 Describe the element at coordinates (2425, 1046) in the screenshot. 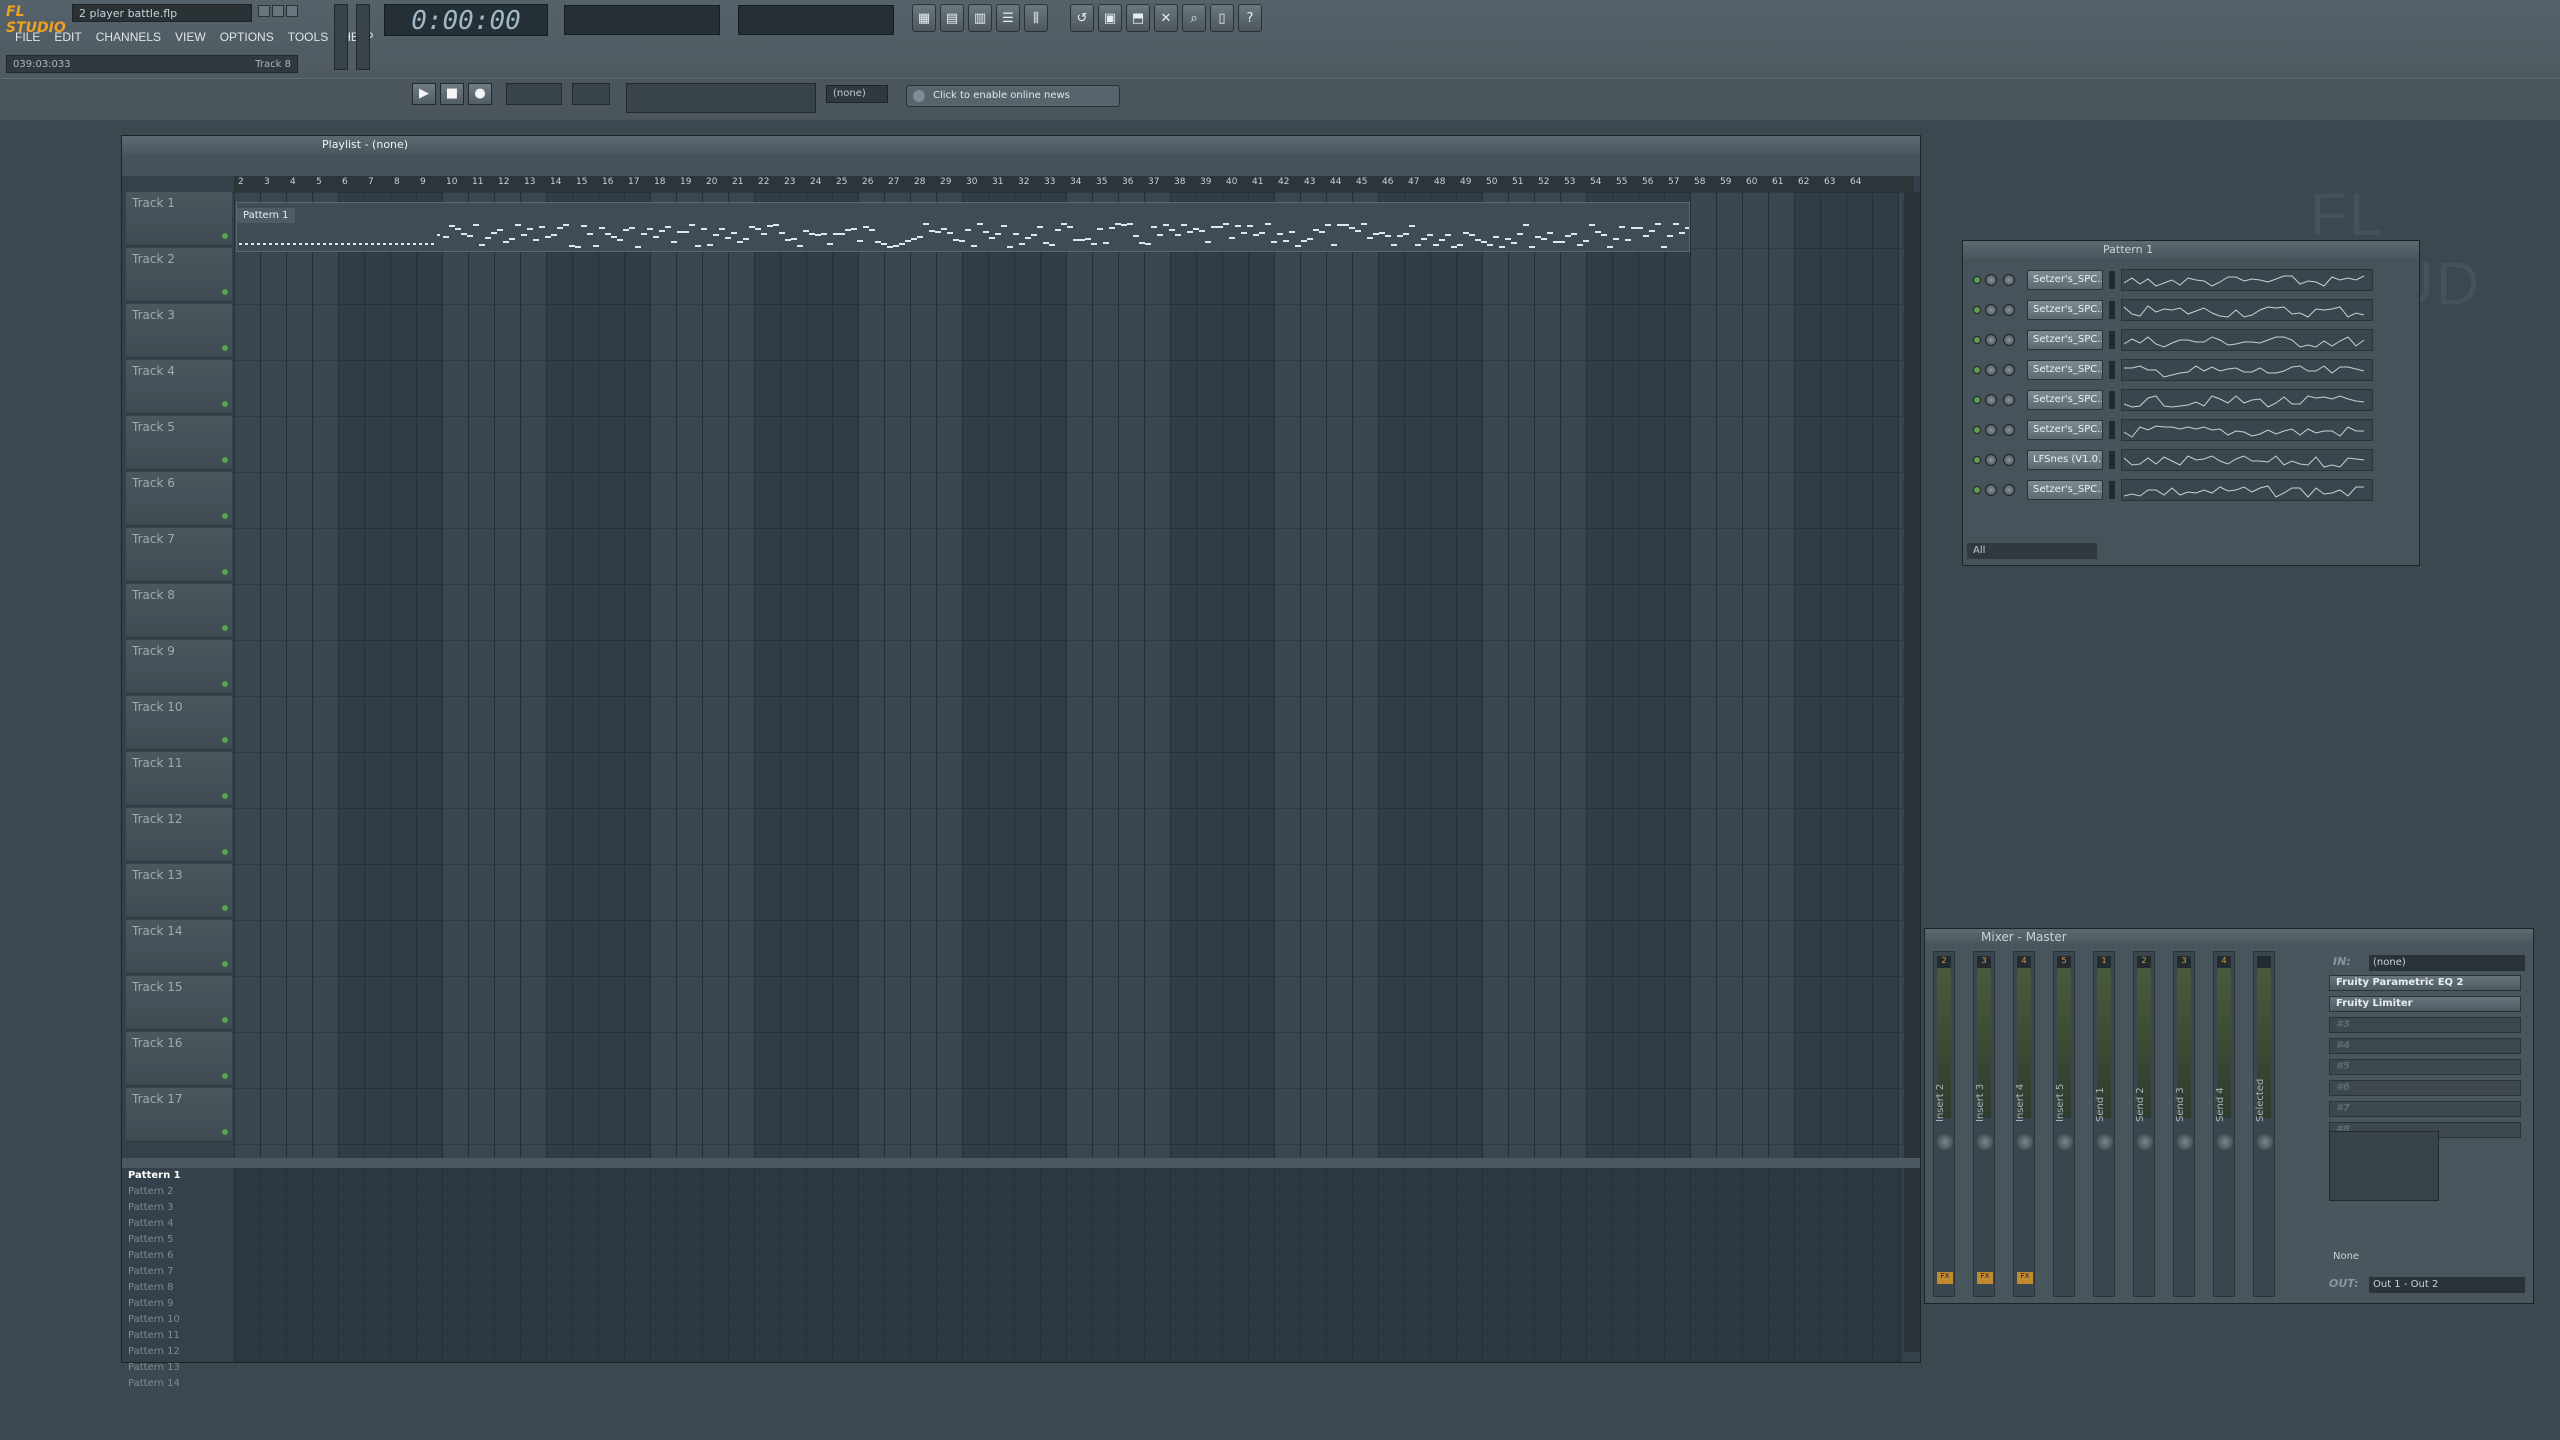

I see `fx-slot: #4` at that location.